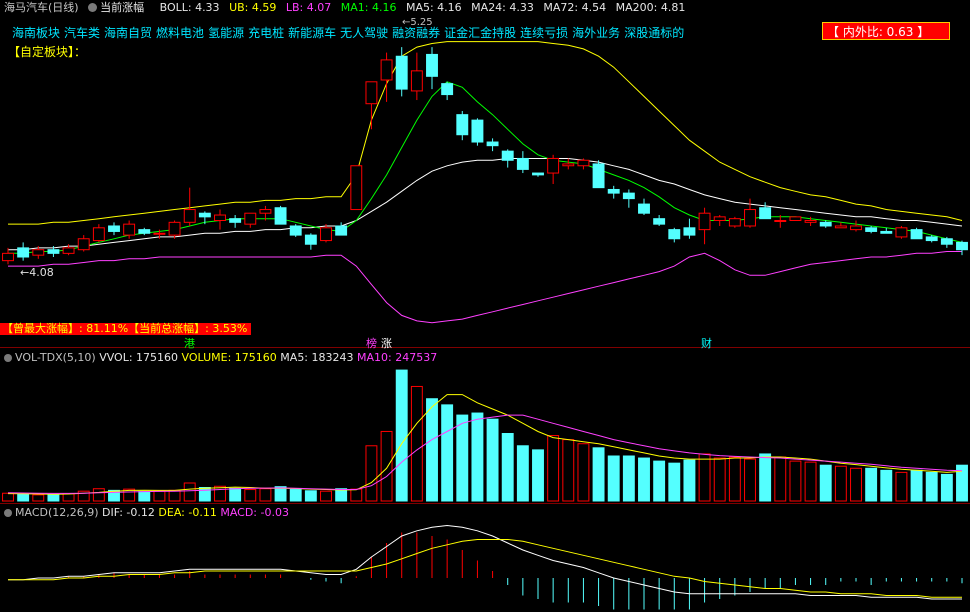  Describe the element at coordinates (128, 33) in the screenshot. I see `concept-tag: 海南自贸` at that location.